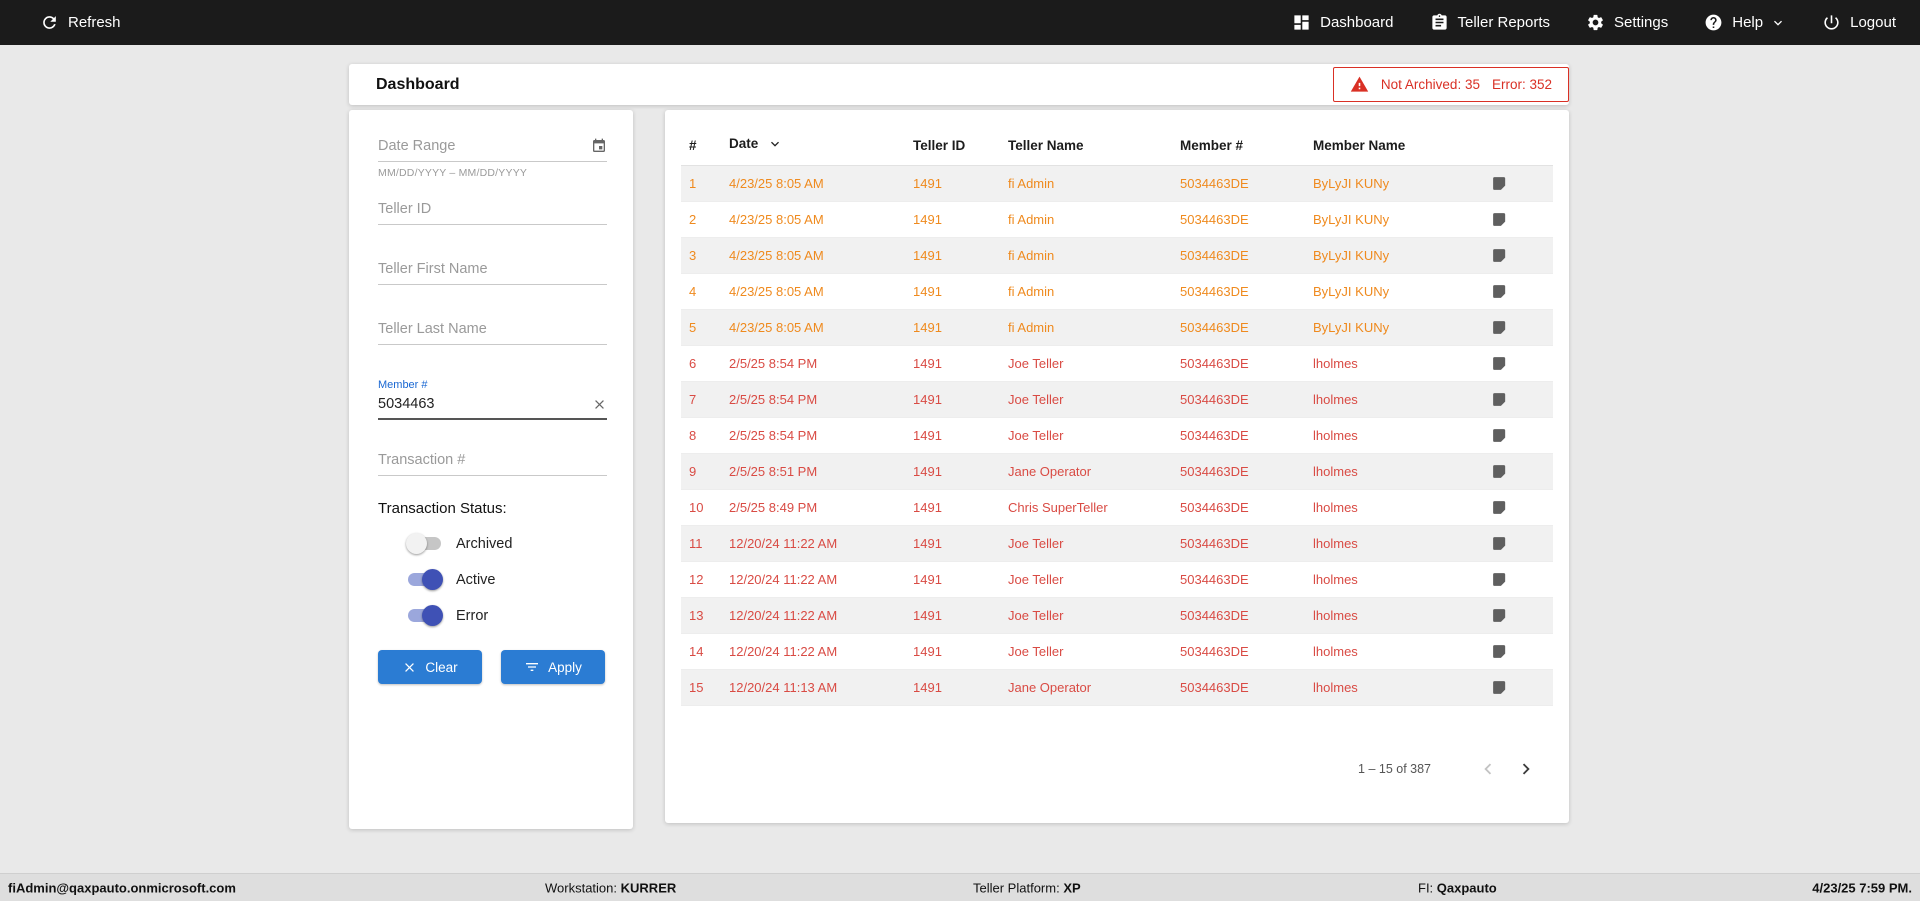  I want to click on cell-num: 5, so click(701, 327).